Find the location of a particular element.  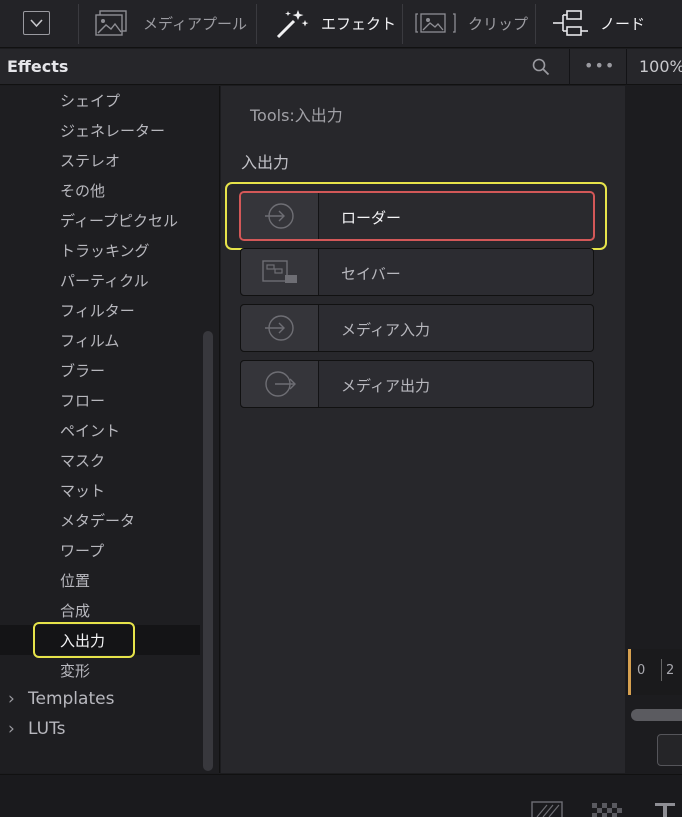

search-icon is located at coordinates (541, 67).